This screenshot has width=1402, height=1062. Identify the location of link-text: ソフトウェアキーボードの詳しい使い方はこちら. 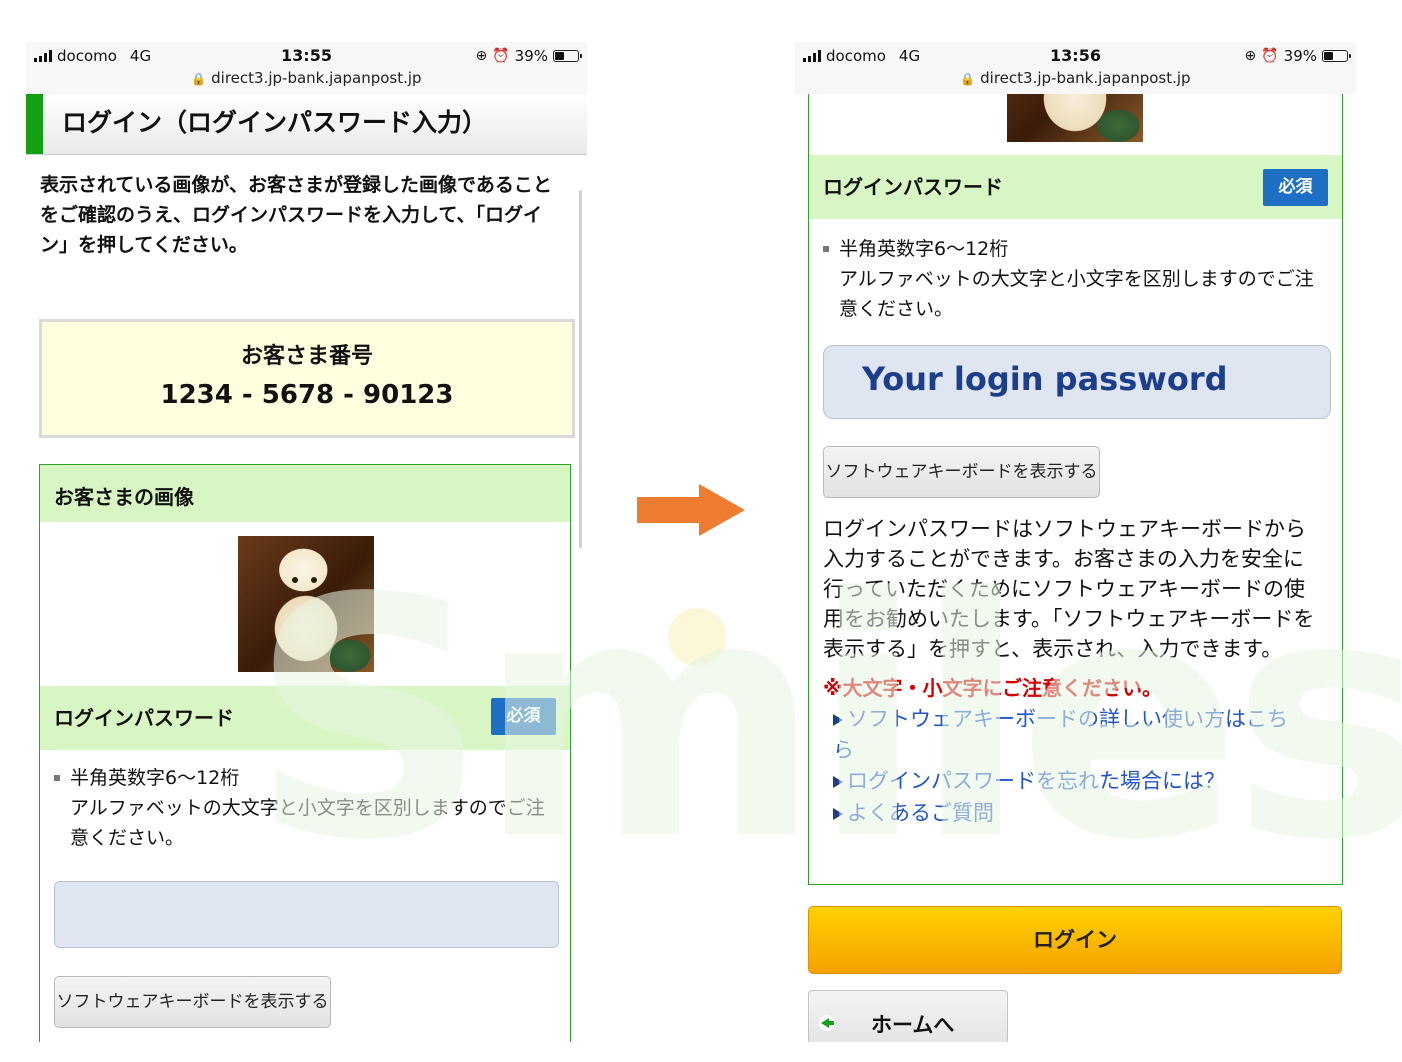
(1060, 734).